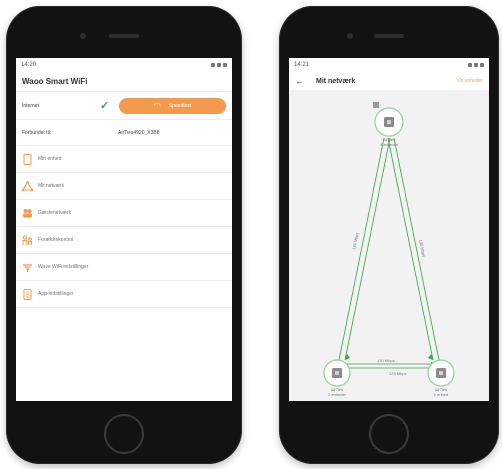 Image resolution: width=502 pixels, height=469 pixels. What do you see at coordinates (388, 124) in the screenshot?
I see `network-node: AirTies 4 enheder` at bounding box center [388, 124].